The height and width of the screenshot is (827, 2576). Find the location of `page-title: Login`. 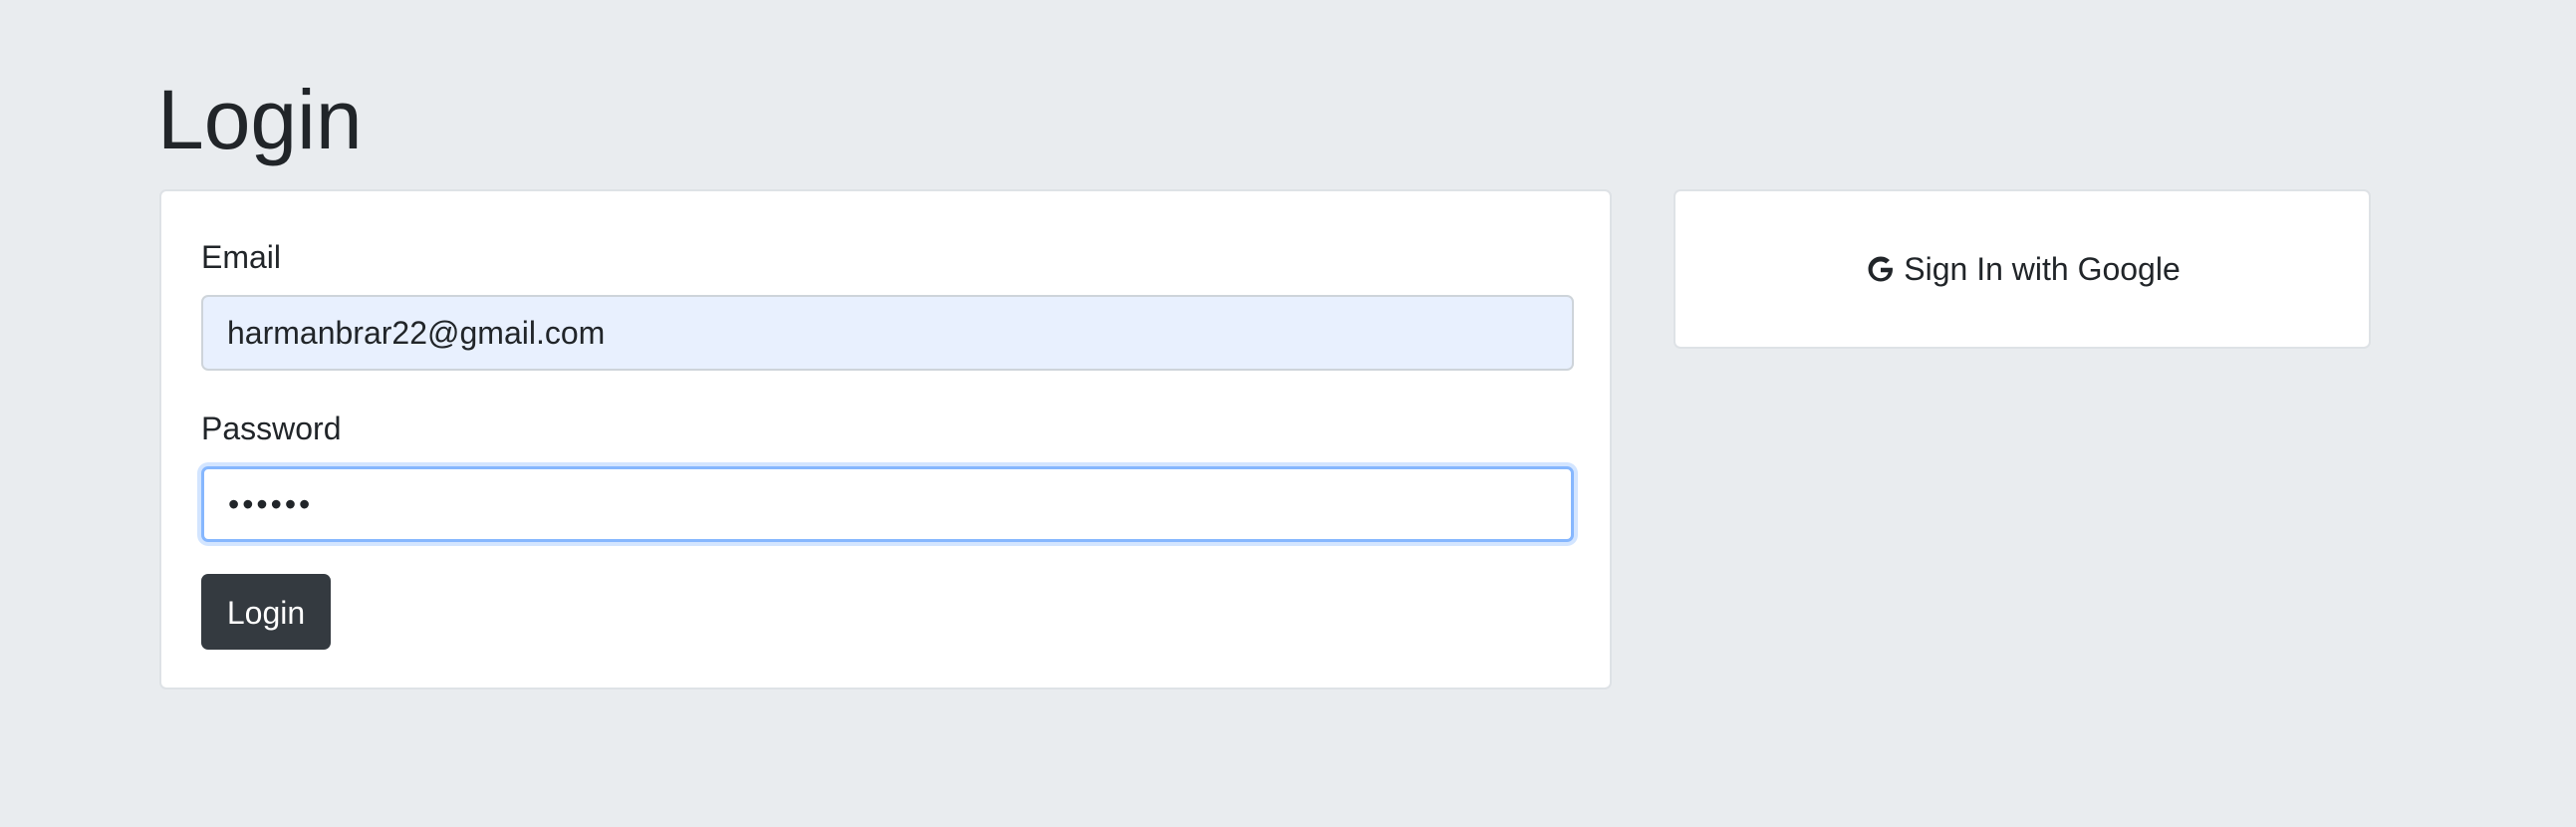

page-title: Login is located at coordinates (260, 120).